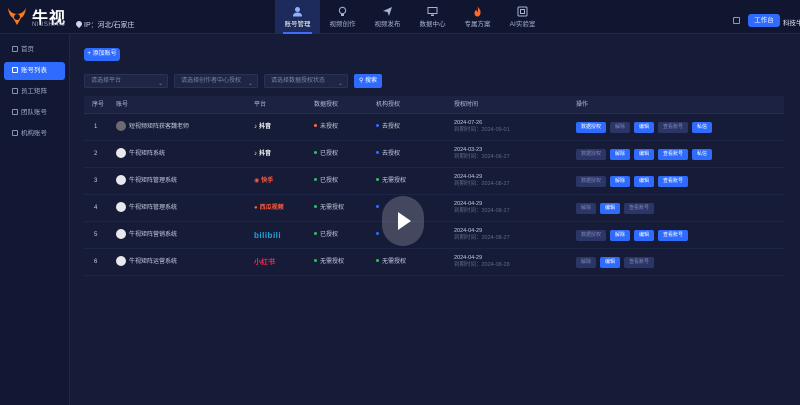 This screenshot has height=405, width=800. I want to click on user-name: 科技牛, so click(791, 22).